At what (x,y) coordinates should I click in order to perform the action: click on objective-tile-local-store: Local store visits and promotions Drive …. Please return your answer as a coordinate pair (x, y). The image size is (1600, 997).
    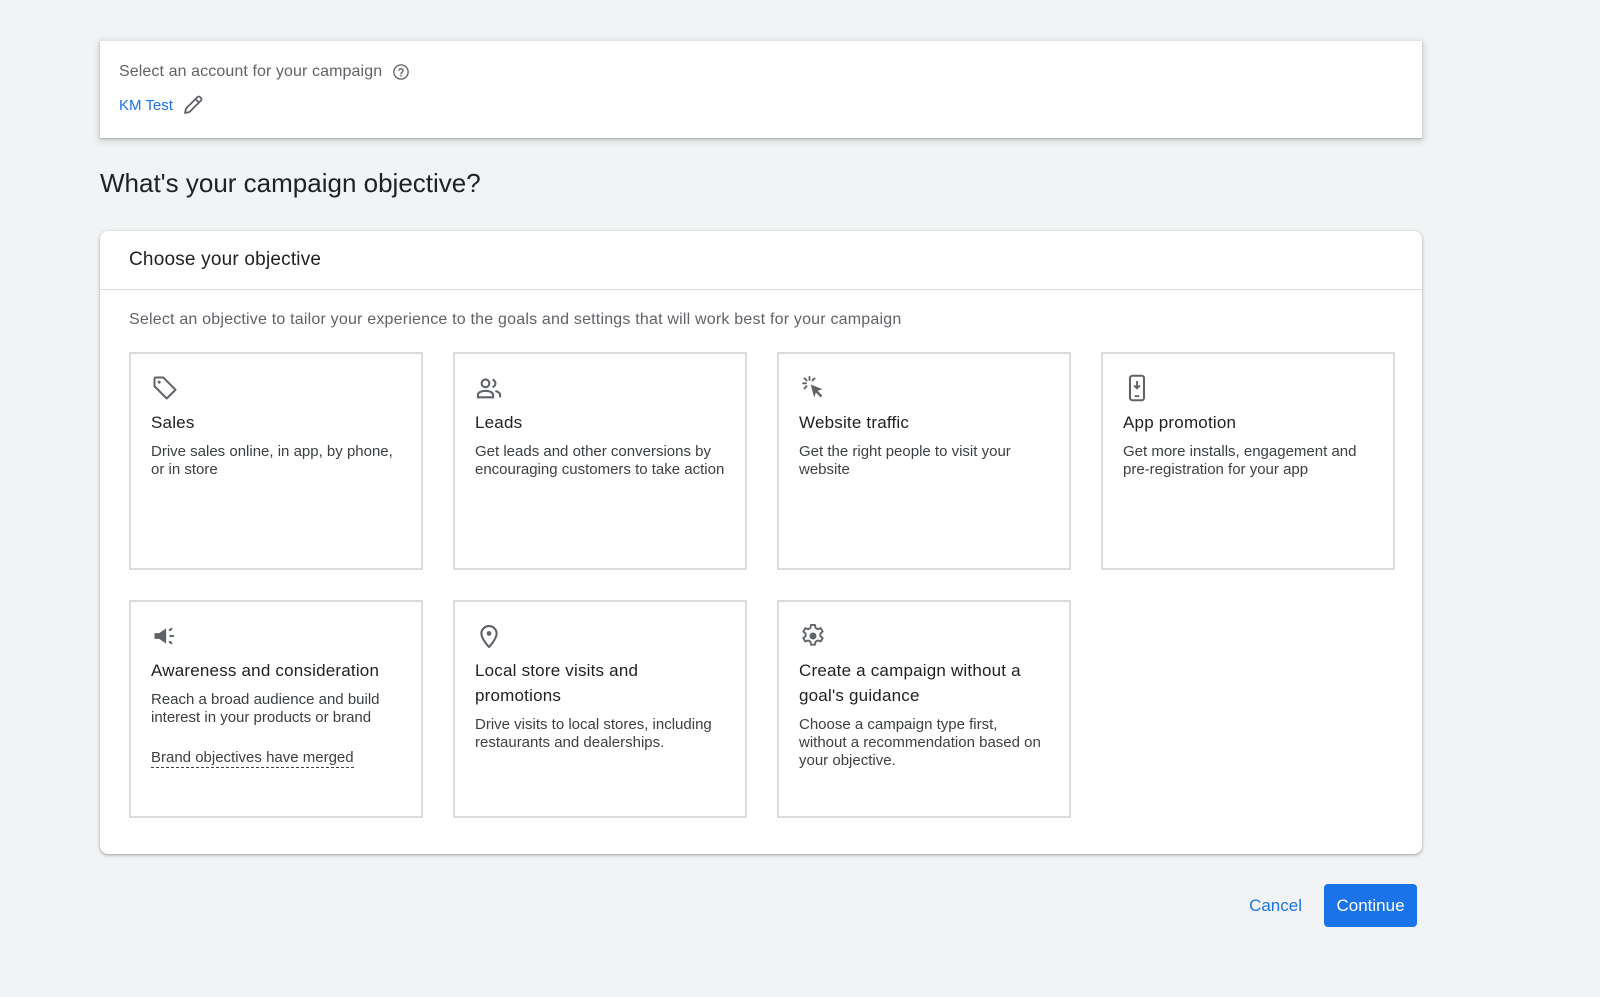
    Looking at the image, I should click on (600, 709).